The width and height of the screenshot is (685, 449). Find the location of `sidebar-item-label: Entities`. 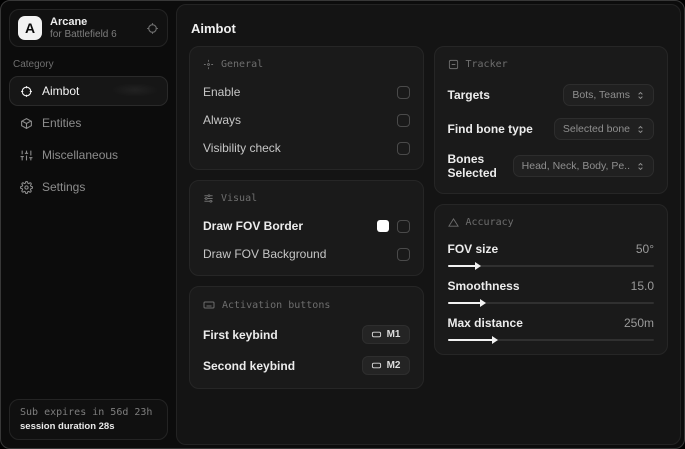

sidebar-item-label: Entities is located at coordinates (62, 123).